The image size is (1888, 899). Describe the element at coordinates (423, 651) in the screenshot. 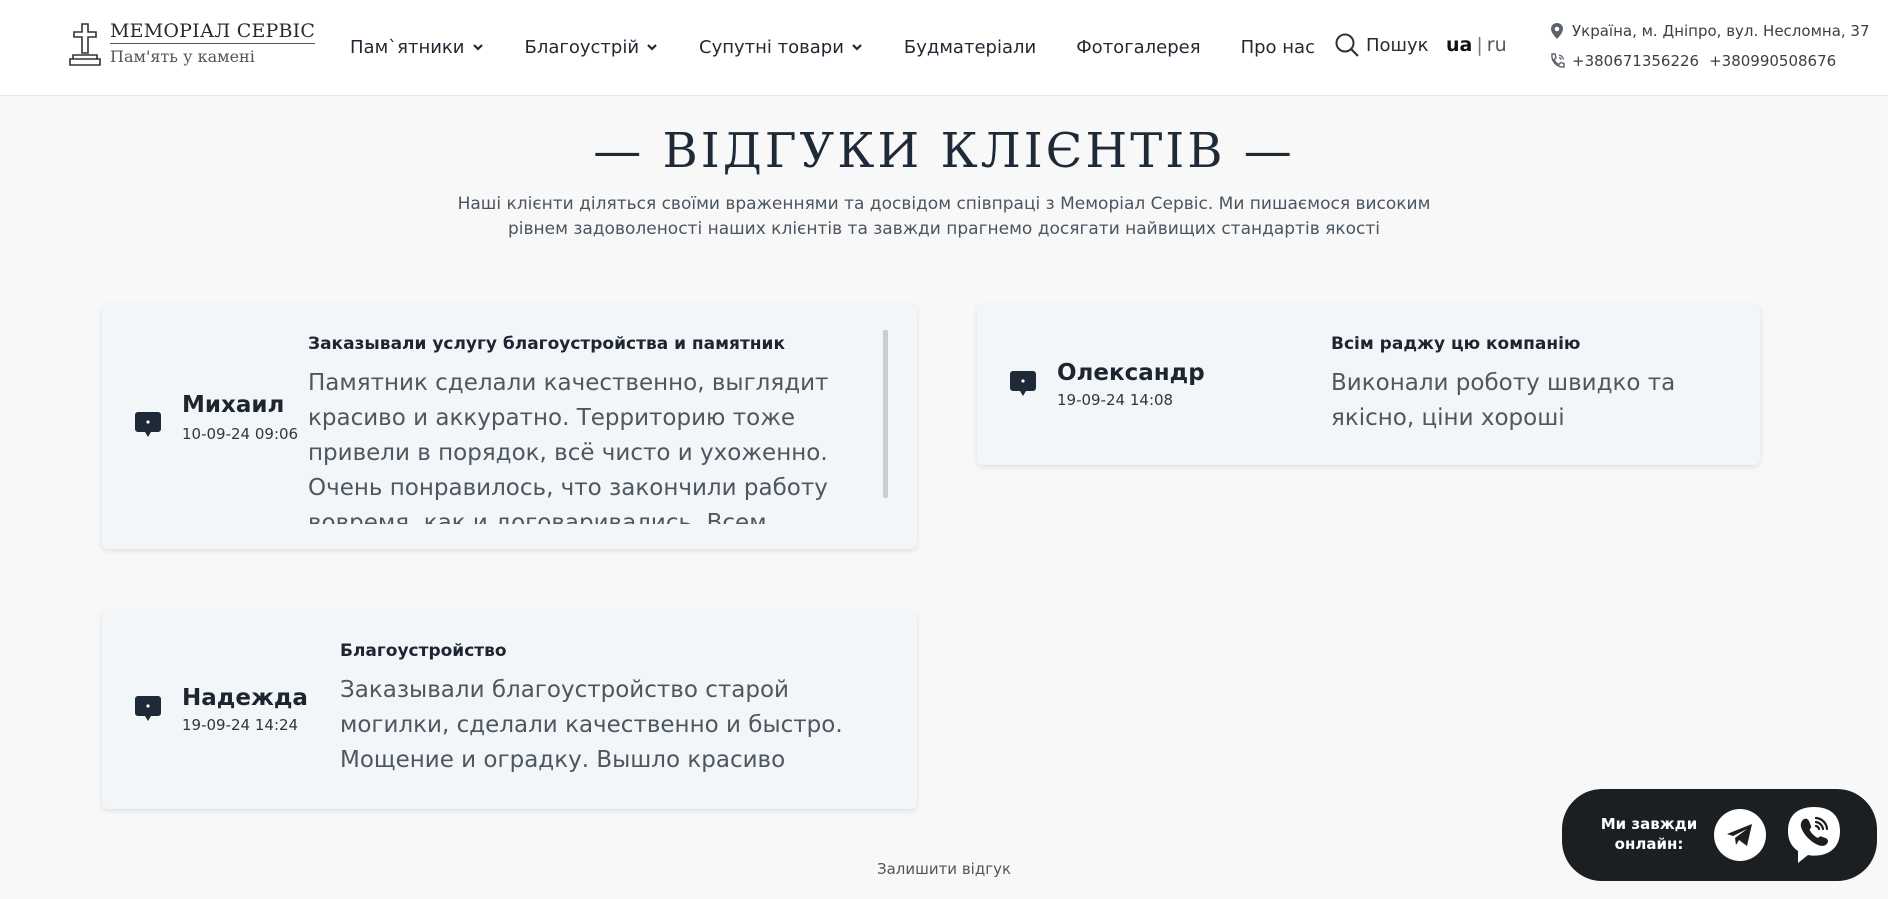

I see `review-title: Благоустройство` at that location.